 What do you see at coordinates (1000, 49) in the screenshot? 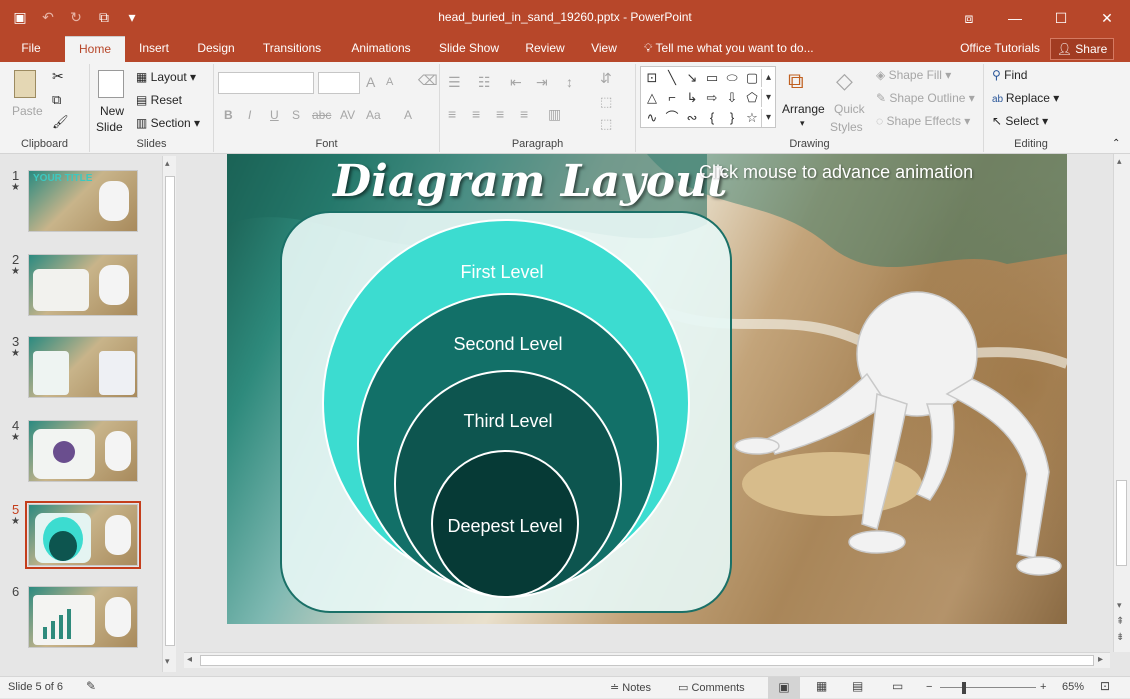
I see `office-tutorials-link: Office Tutorials` at bounding box center [1000, 49].